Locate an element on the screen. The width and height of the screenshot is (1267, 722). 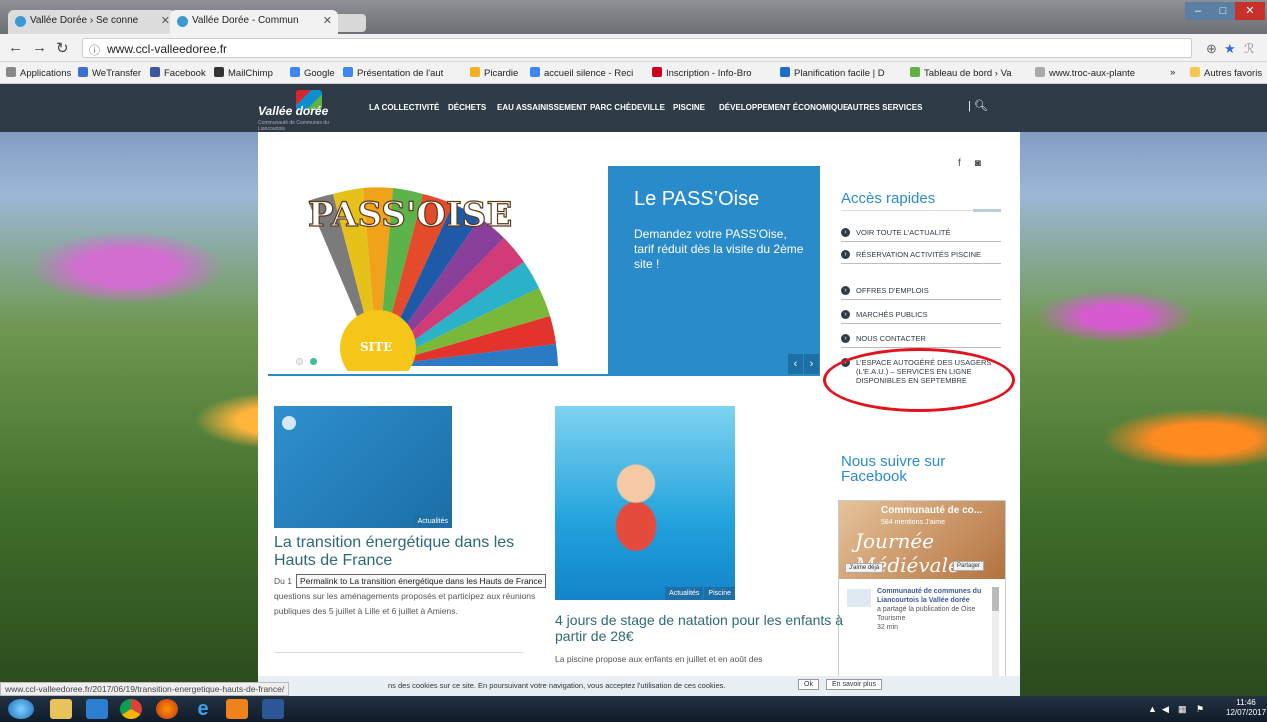
bookmark-accueil-silence: accueil silence - Reci is located at coordinates (581, 73).